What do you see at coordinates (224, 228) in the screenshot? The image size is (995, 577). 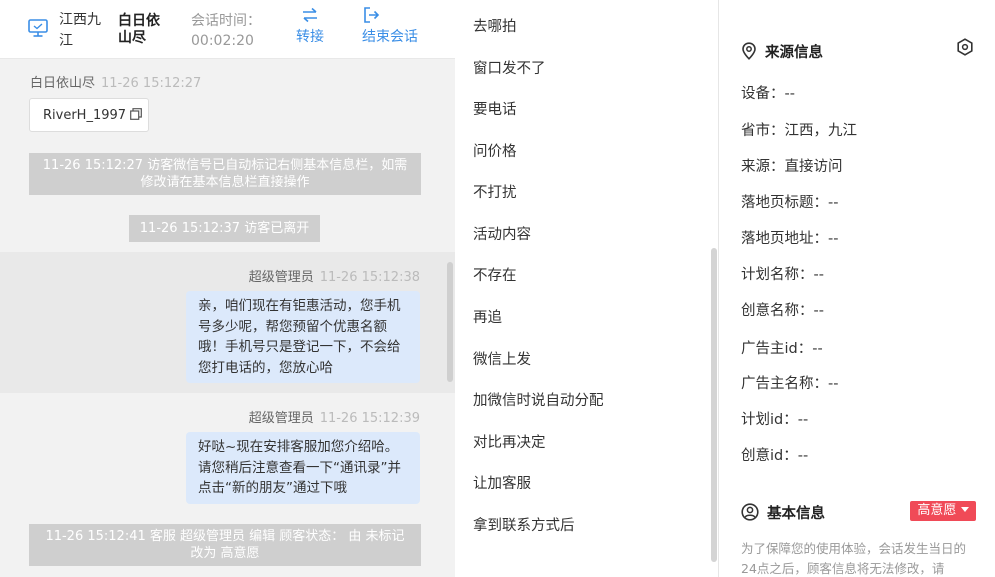 I see `system-message: 11-26 15:12:37 访客已离开` at bounding box center [224, 228].